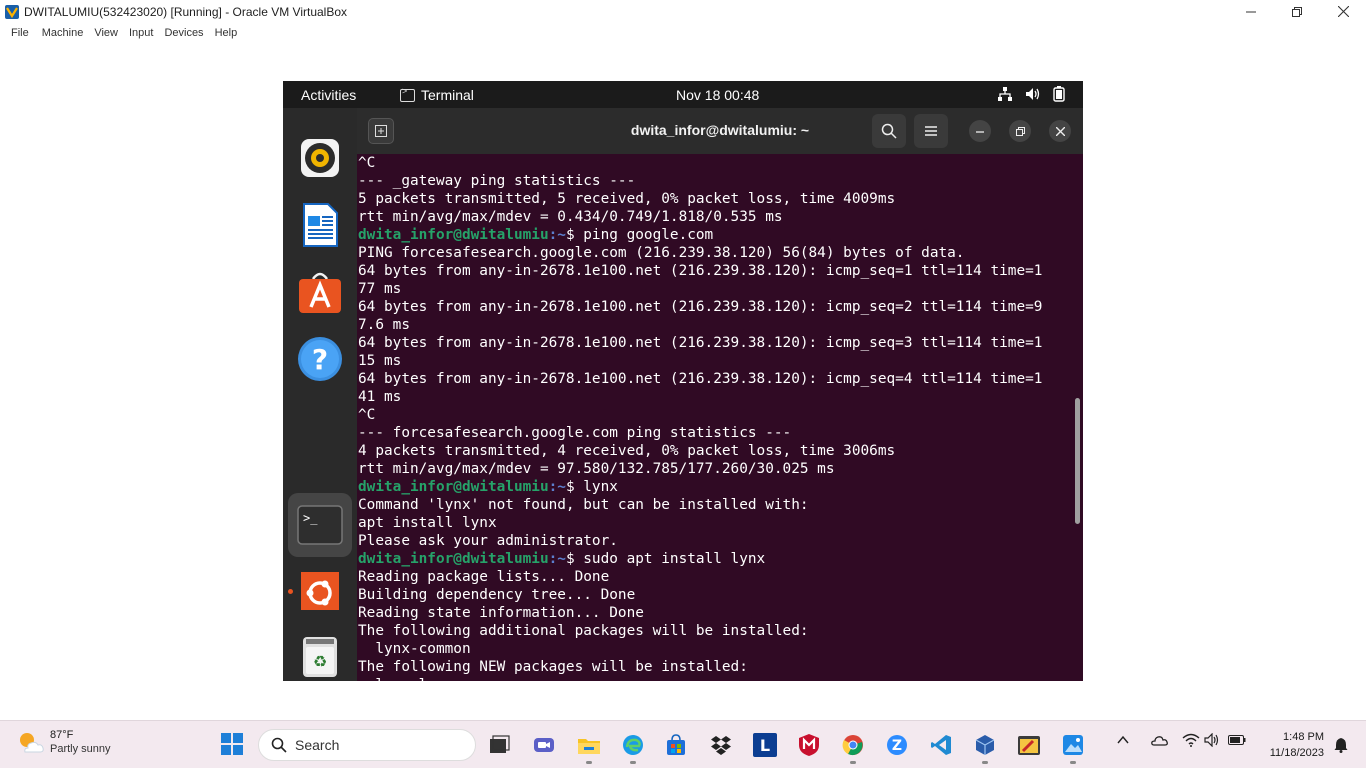 The width and height of the screenshot is (1366, 768). What do you see at coordinates (320, 394) in the screenshot?
I see `ubuntu-dock: ? >_ ♻` at bounding box center [320, 394].